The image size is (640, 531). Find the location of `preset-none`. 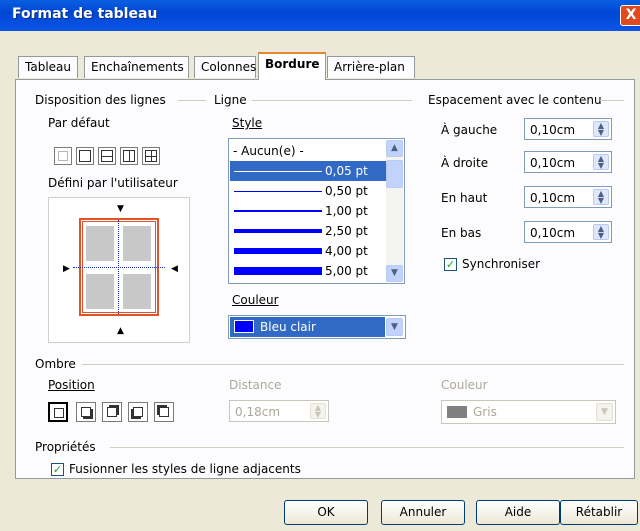

preset-none is located at coordinates (63, 156).